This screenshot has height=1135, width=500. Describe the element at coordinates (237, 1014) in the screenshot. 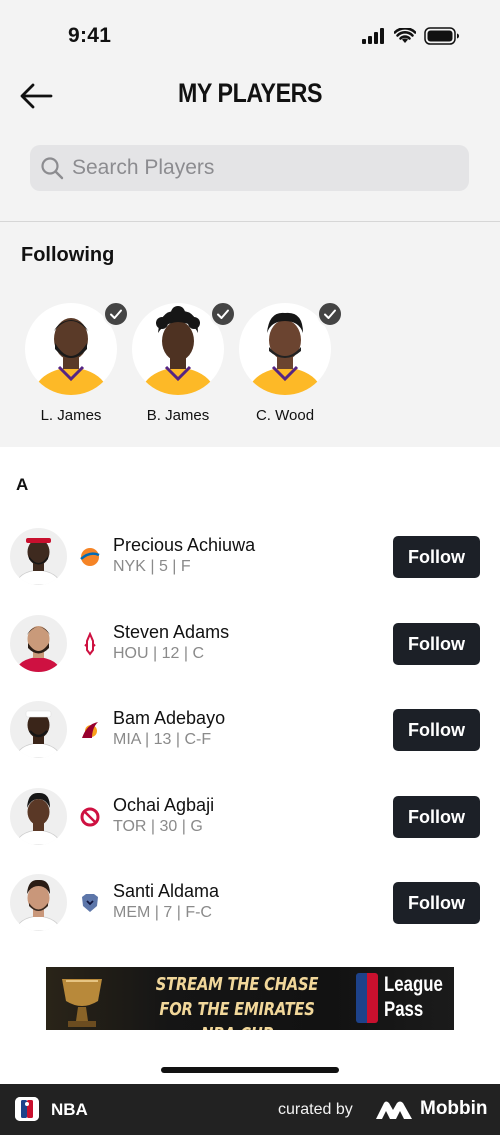

I see `promo-line-2: FOR THE EMIRATES NBA CUP` at that location.